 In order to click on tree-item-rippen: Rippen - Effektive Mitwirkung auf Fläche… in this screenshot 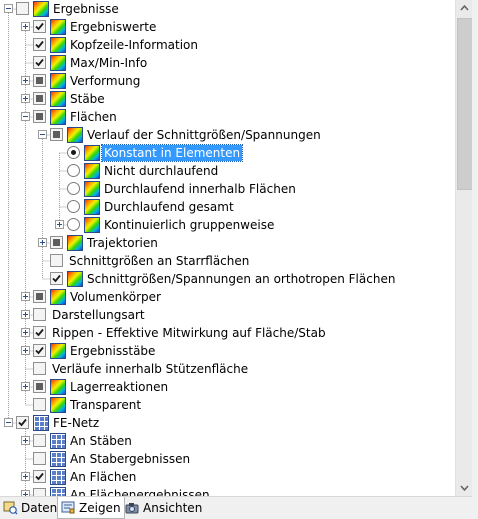, I will do `click(227, 333)`.